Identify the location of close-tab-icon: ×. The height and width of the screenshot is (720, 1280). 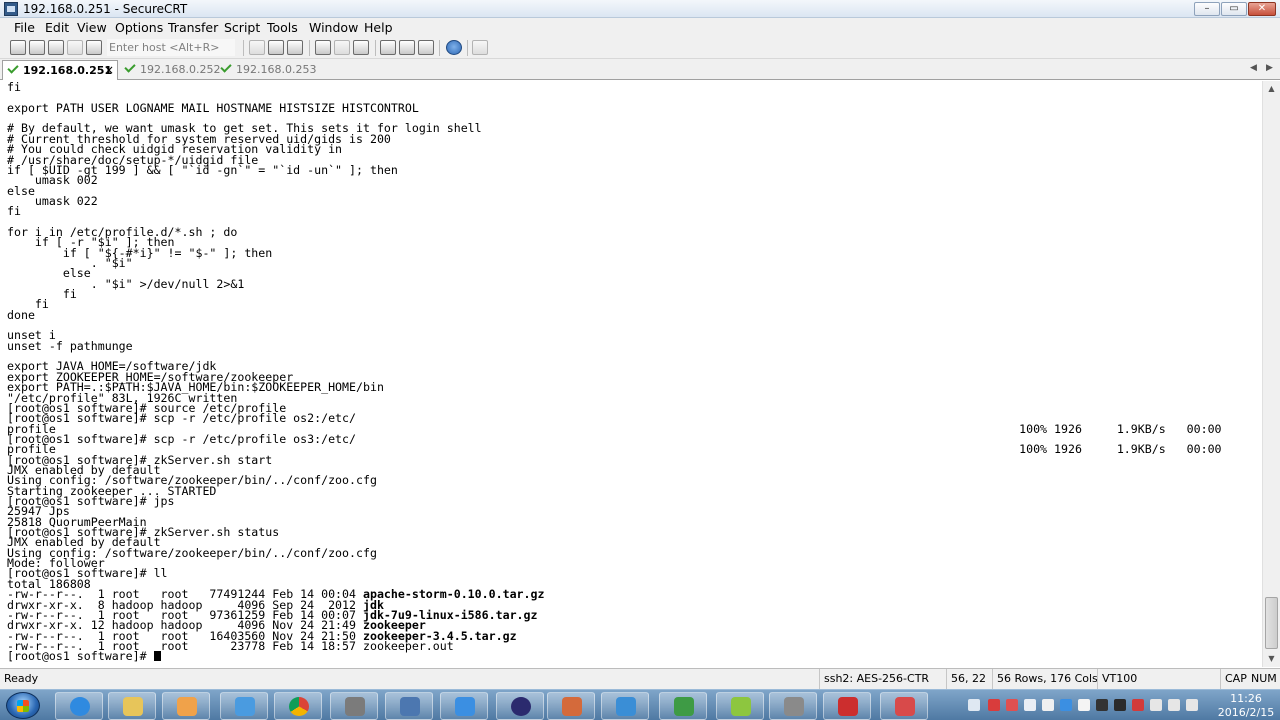
(109, 70).